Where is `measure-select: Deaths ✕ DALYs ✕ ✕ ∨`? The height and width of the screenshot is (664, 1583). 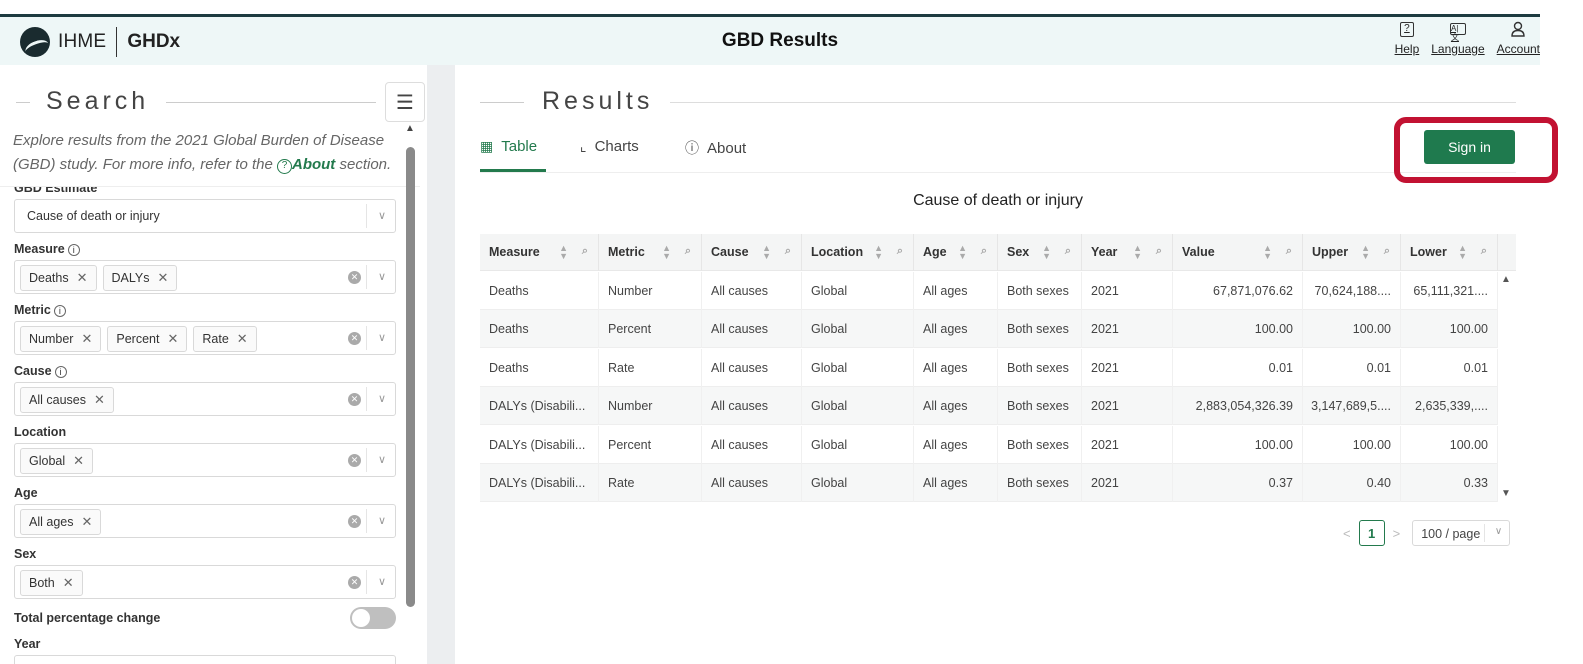 measure-select: Deaths ✕ DALYs ✕ ✕ ∨ is located at coordinates (205, 277).